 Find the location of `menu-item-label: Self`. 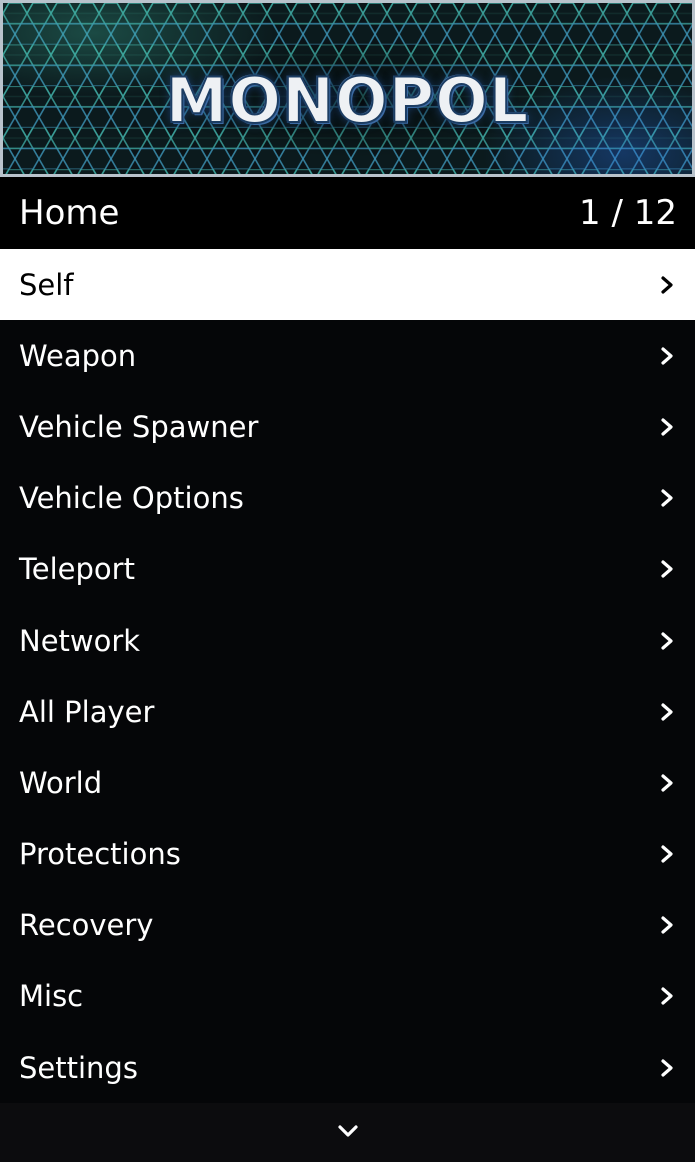

menu-item-label: Self is located at coordinates (46, 284).